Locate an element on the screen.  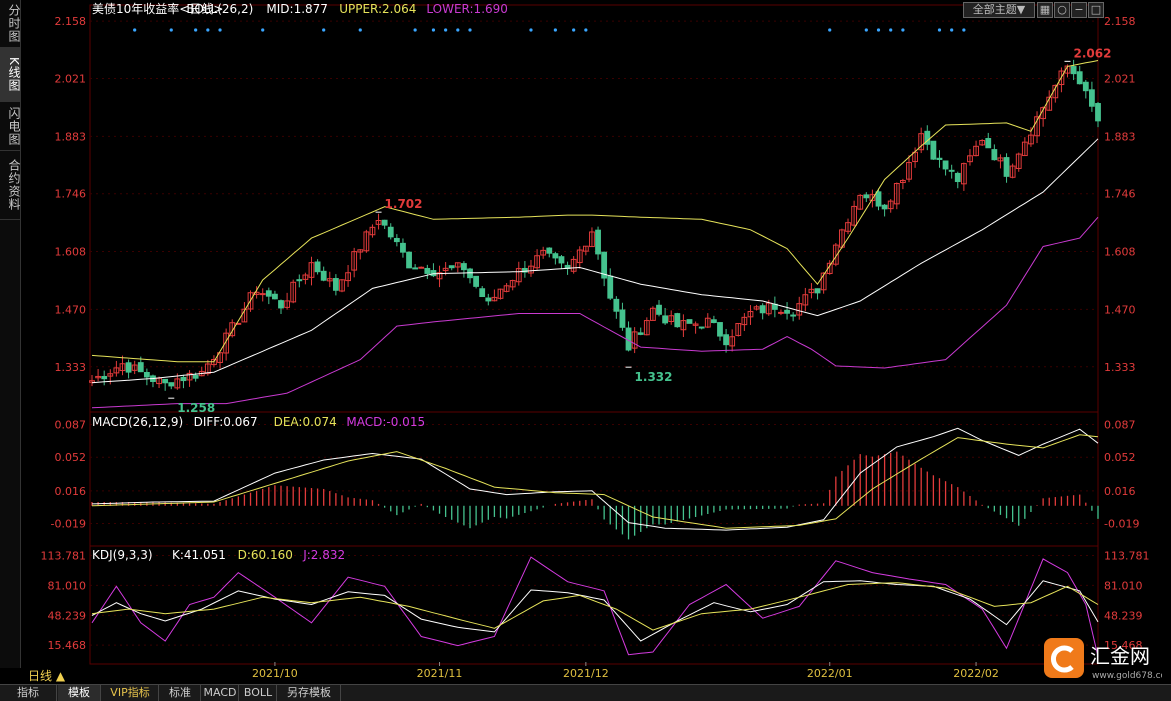
legend-kdj-name: KDJ(9,3,3) is located at coordinates (122, 555).